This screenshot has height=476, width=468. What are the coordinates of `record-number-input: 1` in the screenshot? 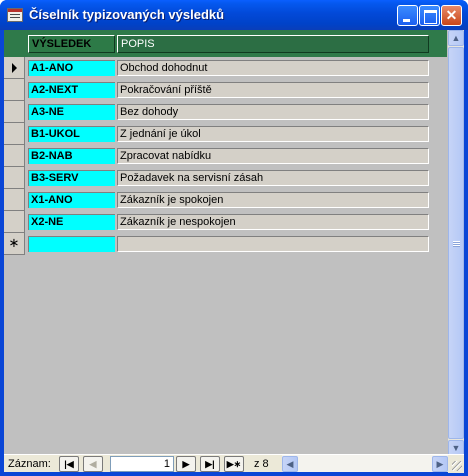 It's located at (142, 464).